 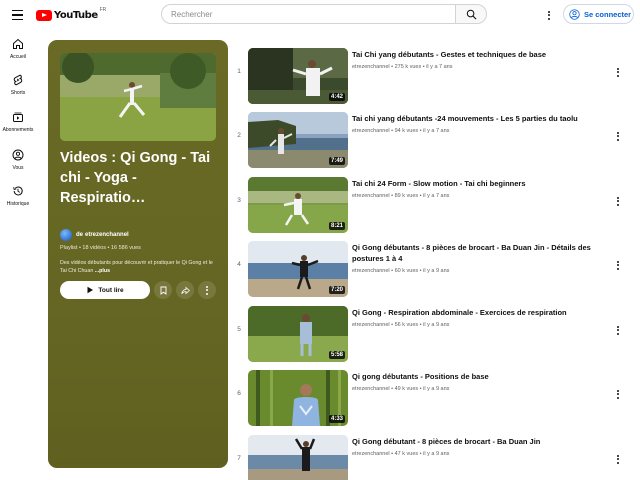 I want to click on play-all-button: Tout lire, so click(x=105, y=290).